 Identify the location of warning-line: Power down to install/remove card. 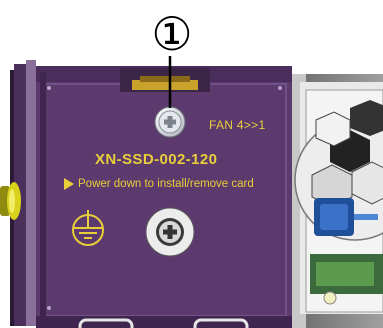
(159, 184).